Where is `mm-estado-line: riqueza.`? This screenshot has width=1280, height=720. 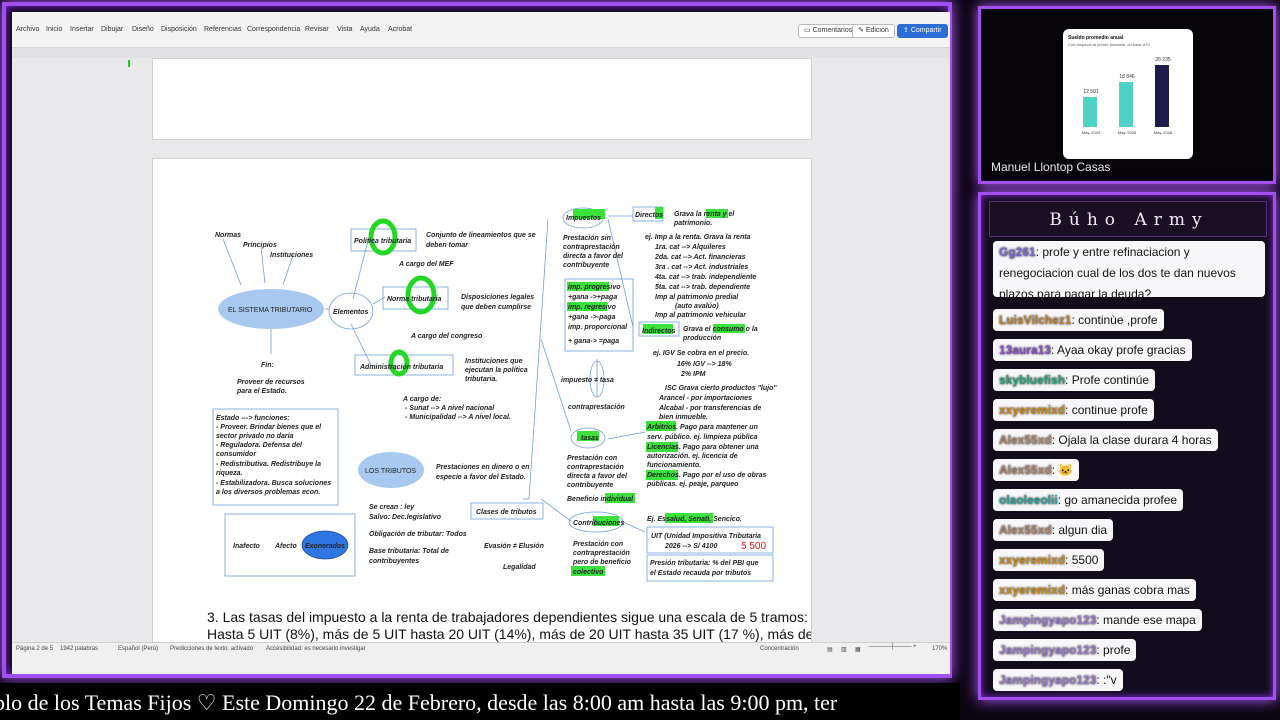 mm-estado-line: riqueza. is located at coordinates (229, 473).